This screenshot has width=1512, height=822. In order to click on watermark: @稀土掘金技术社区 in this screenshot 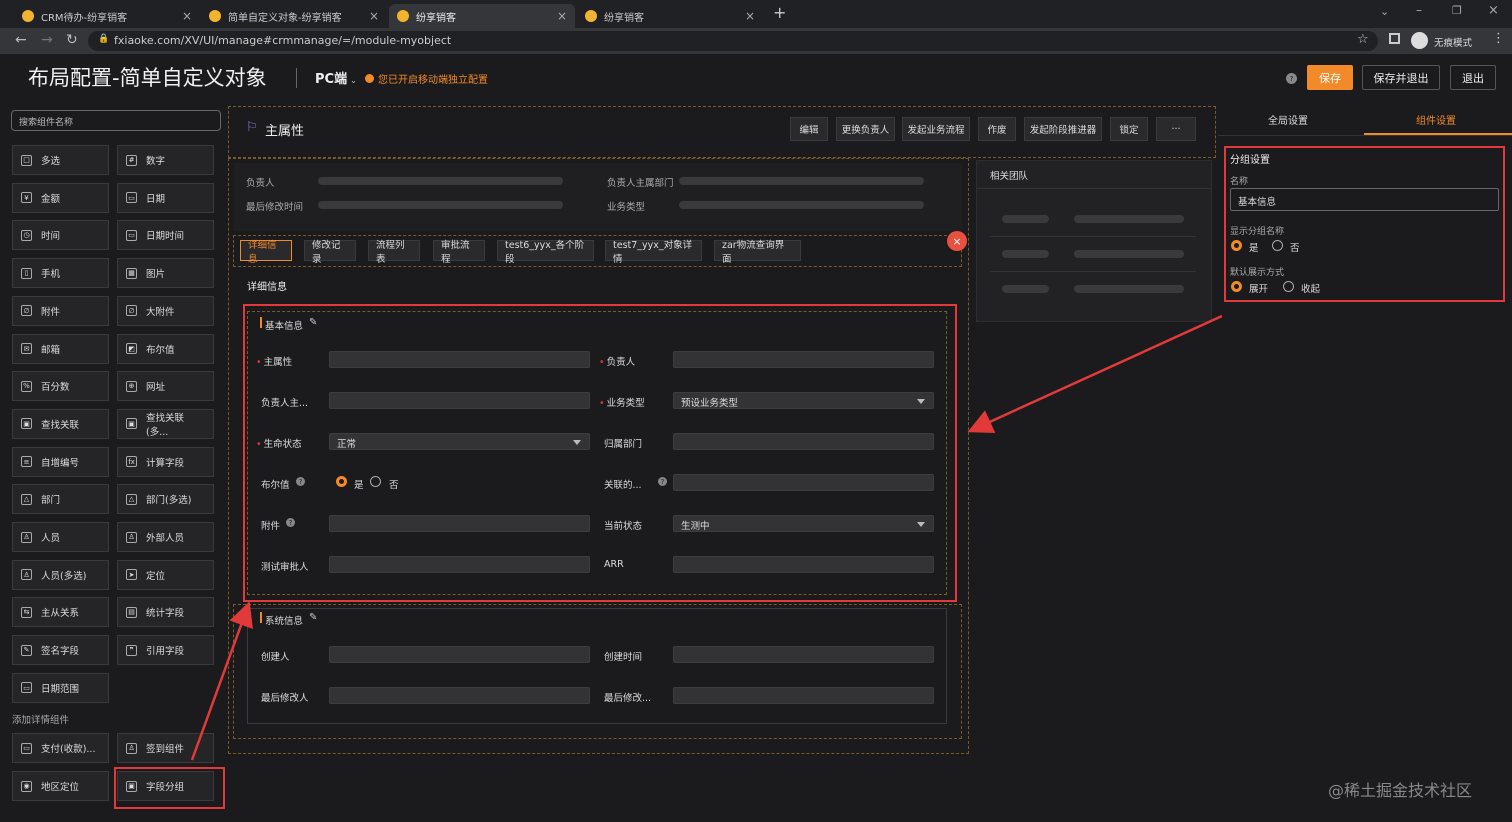, I will do `click(1400, 790)`.